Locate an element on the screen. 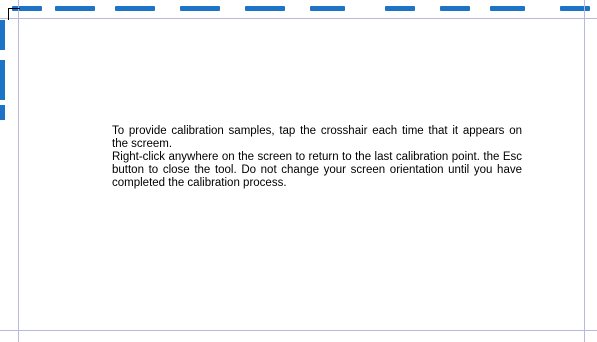 The width and height of the screenshot is (597, 342). crosshair-vertical is located at coordinates (8, 14).